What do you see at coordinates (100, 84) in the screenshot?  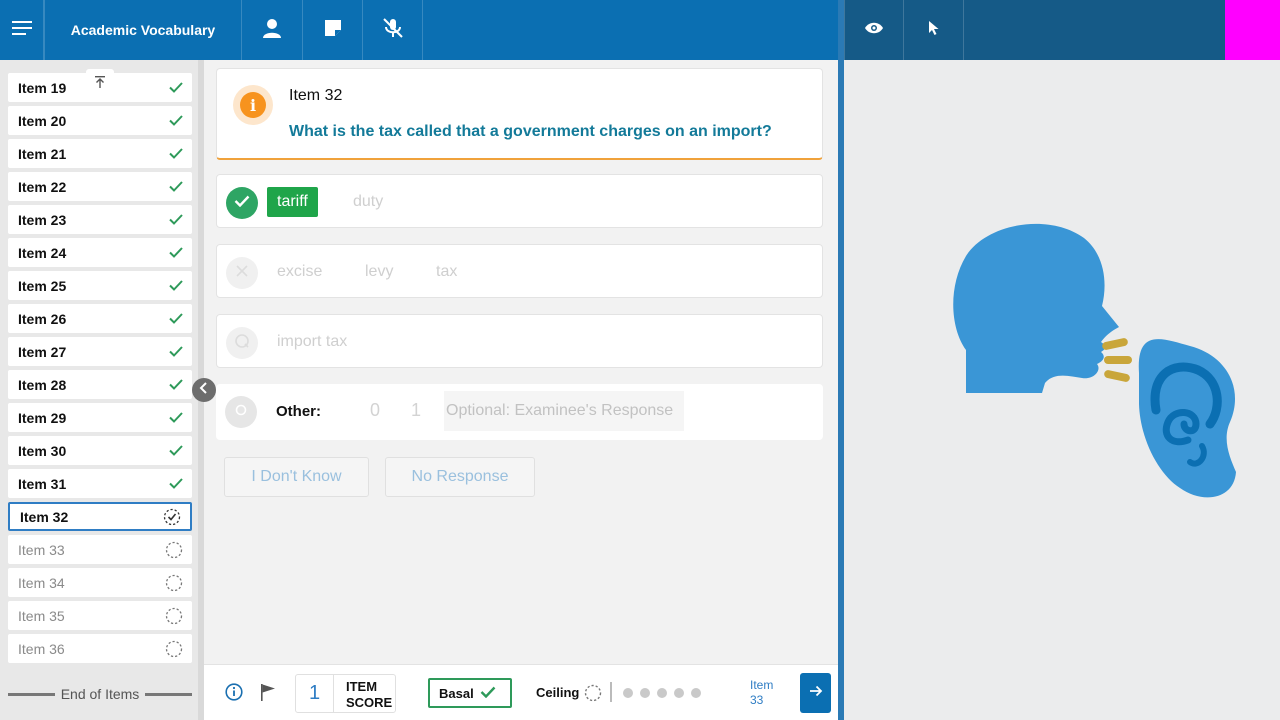 I see `scroll-to-top-button` at bounding box center [100, 84].